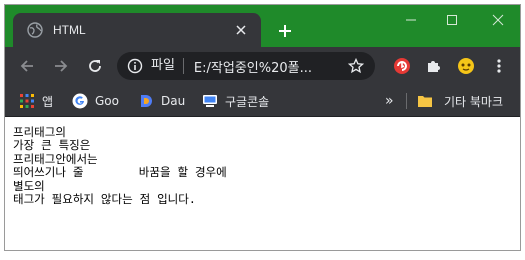  I want to click on bookmark-apps: 앱, so click(36, 101).